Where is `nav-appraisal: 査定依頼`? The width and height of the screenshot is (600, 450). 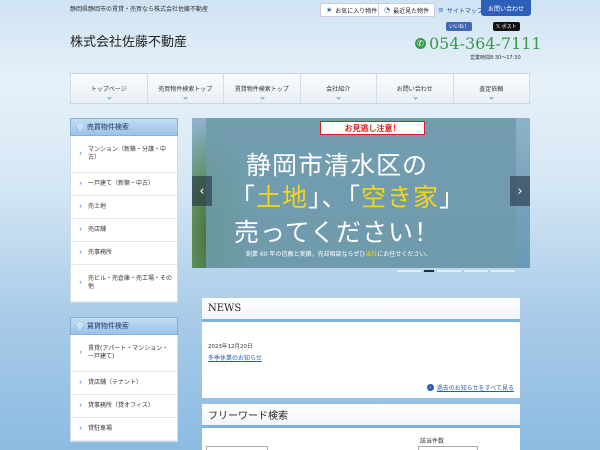 nav-appraisal: 査定依頼 is located at coordinates (492, 88).